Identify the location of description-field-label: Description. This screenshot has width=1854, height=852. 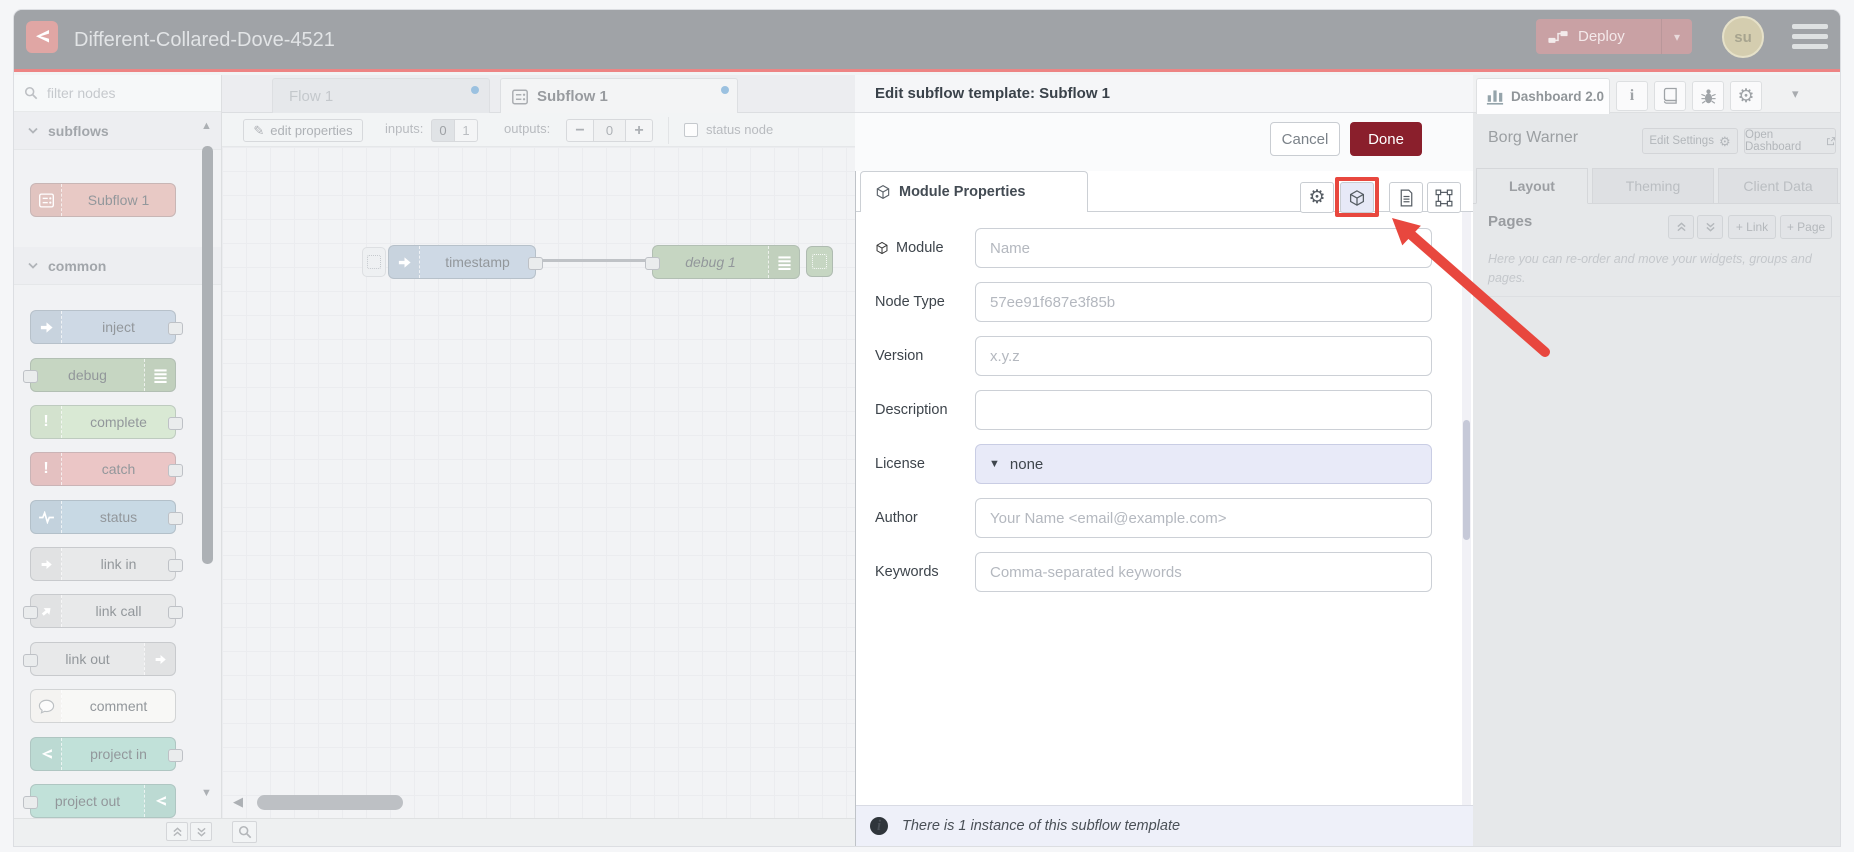
(925, 410).